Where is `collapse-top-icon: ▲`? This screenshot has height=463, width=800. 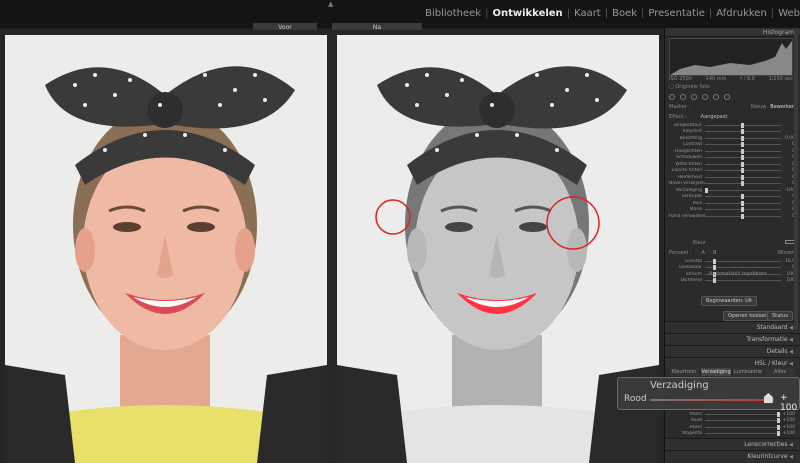 collapse-top-icon: ▲ is located at coordinates (330, 4).